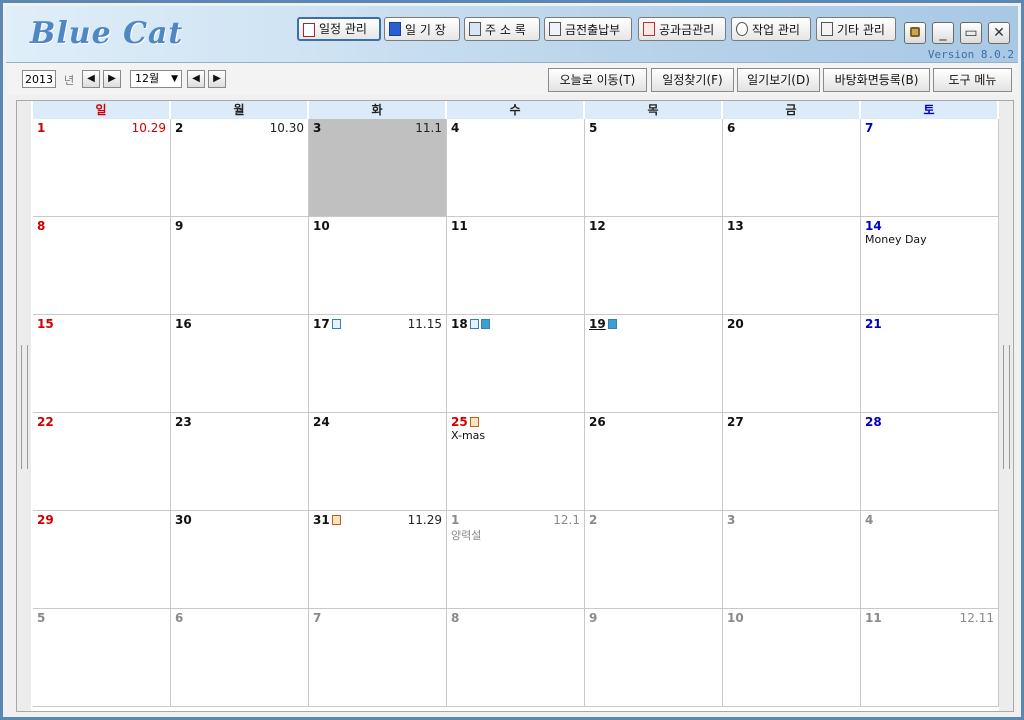 The width and height of the screenshot is (1024, 720). What do you see at coordinates (424, 324) in the screenshot?
I see `lunar-date: 11.15` at bounding box center [424, 324].